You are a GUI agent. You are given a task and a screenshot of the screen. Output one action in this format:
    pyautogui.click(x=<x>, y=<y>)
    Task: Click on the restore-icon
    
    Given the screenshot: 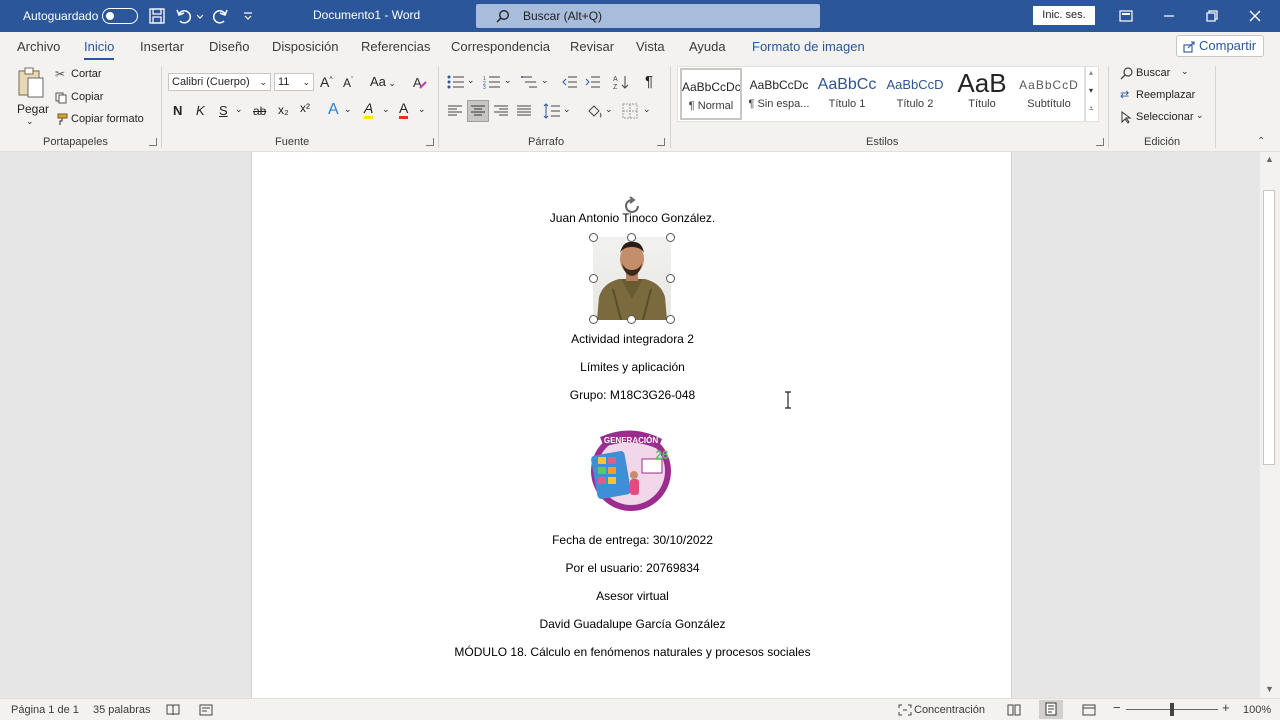 What is the action you would take?
    pyautogui.click(x=1212, y=16)
    